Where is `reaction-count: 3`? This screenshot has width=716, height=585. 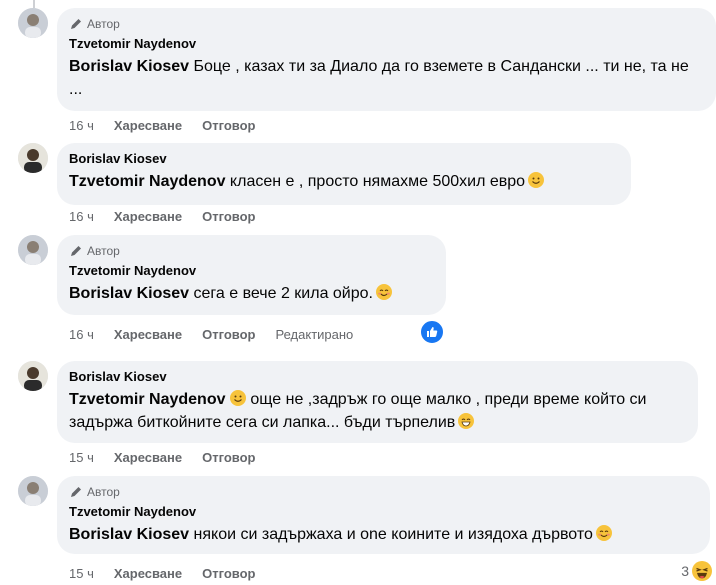
reaction-count: 3 is located at coordinates (685, 571).